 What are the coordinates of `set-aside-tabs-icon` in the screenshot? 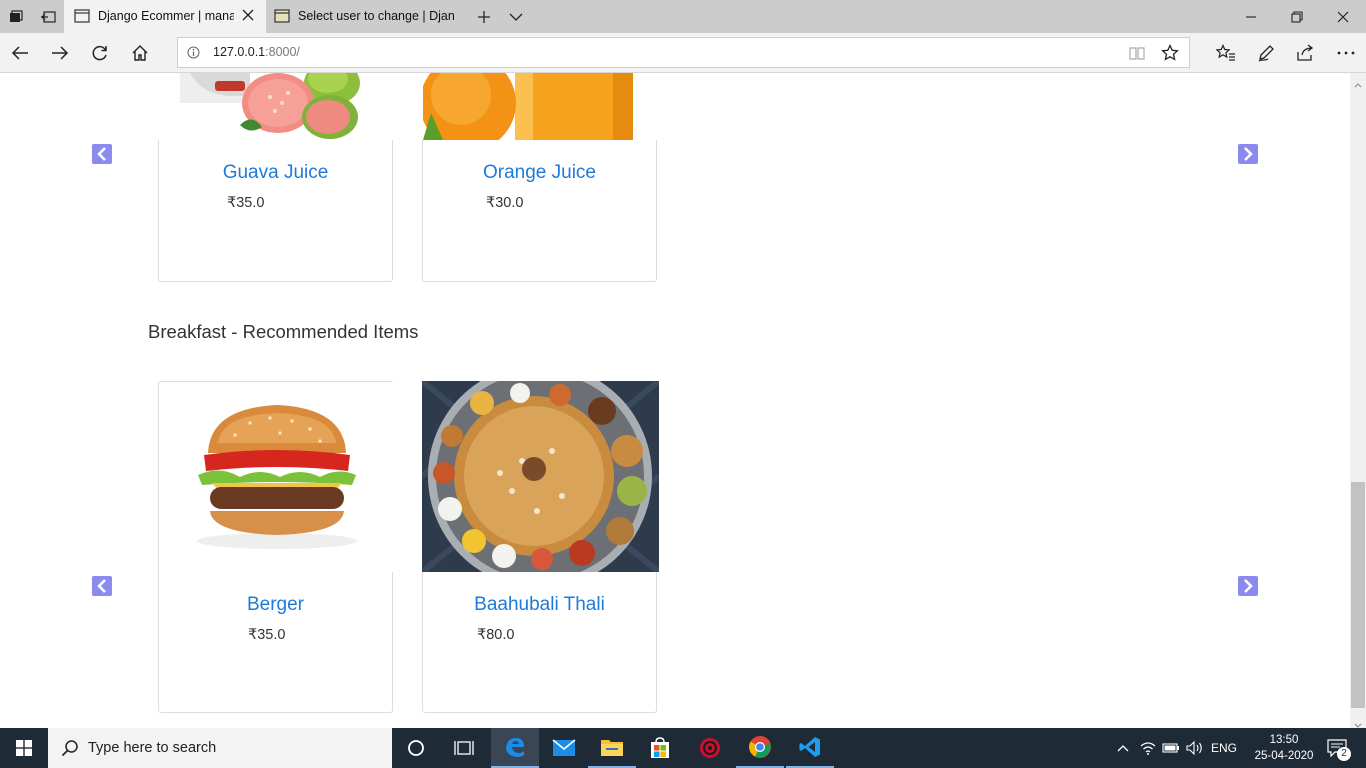 It's located at (48, 16).